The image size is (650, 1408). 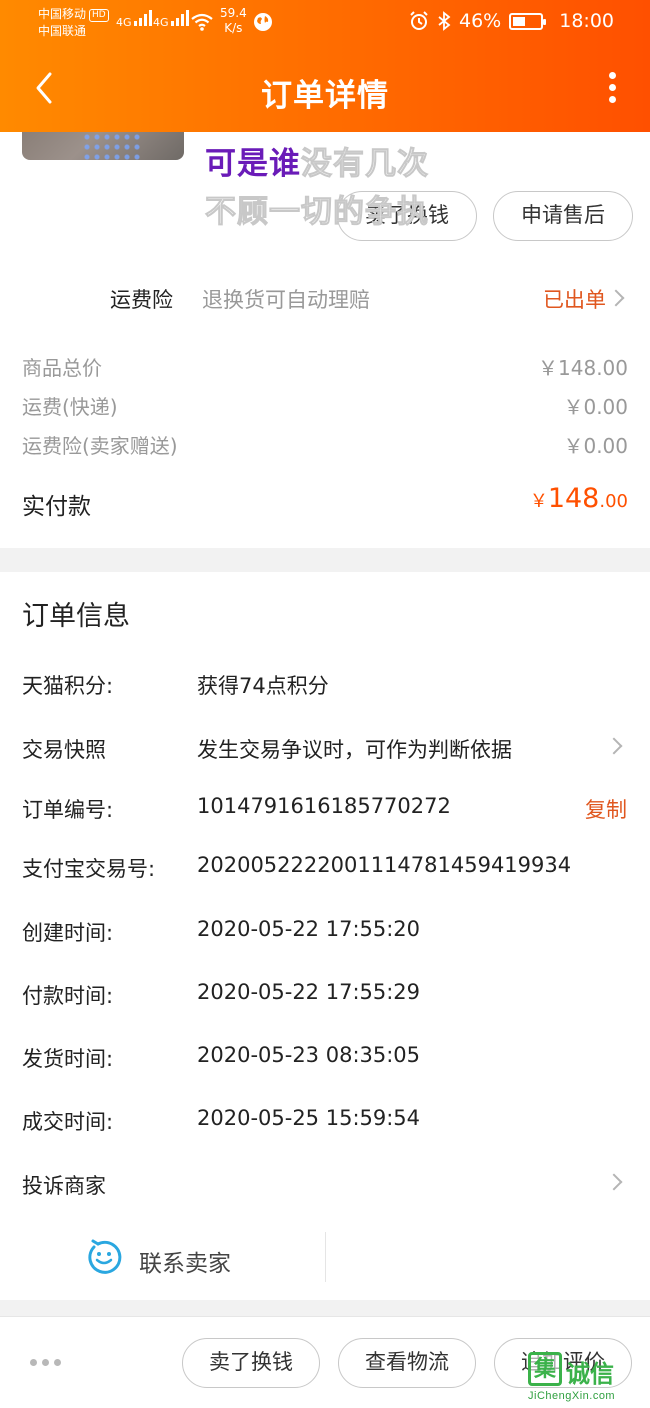 What do you see at coordinates (56, 507) in the screenshot?
I see `amount-paid-label: 实付款` at bounding box center [56, 507].